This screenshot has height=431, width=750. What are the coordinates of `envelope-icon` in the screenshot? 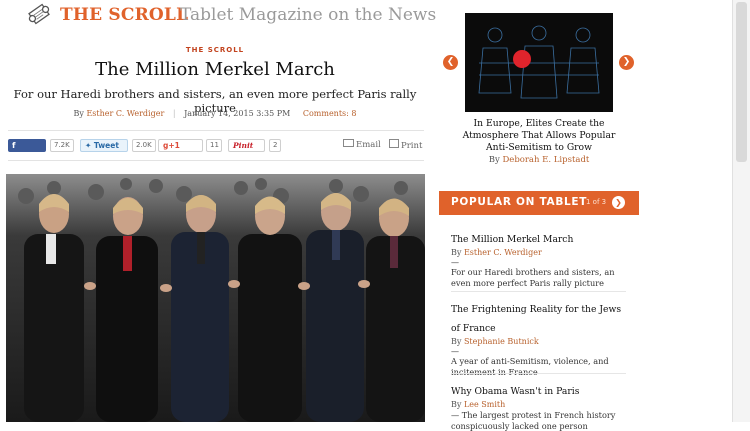 It's located at (348, 143).